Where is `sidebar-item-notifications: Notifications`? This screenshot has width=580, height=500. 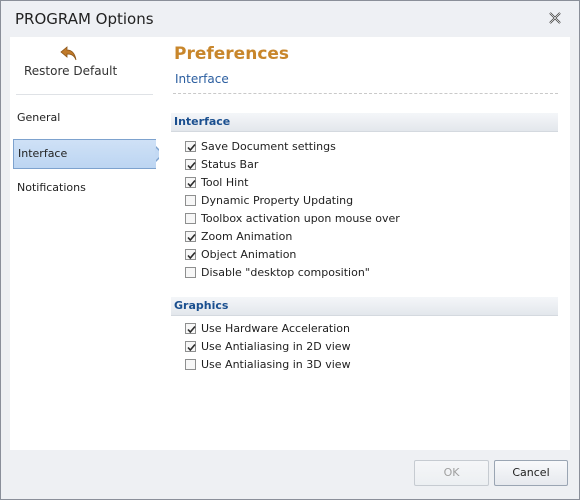
sidebar-item-notifications: Notifications is located at coordinates (84, 188).